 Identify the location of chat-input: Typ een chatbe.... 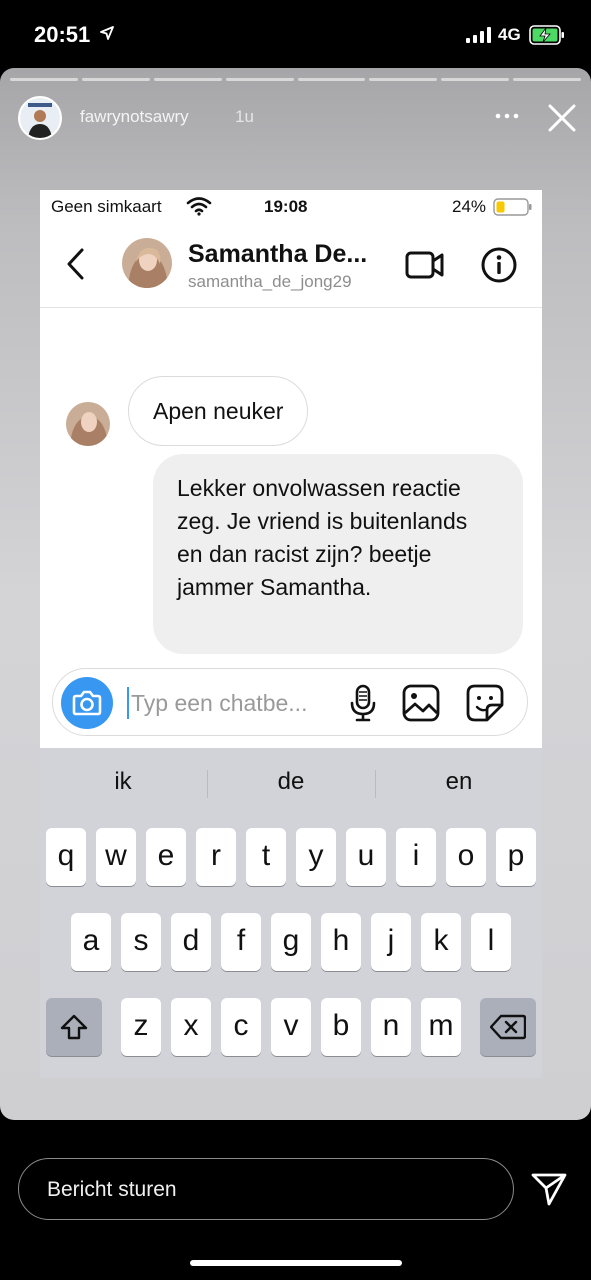
(219, 703).